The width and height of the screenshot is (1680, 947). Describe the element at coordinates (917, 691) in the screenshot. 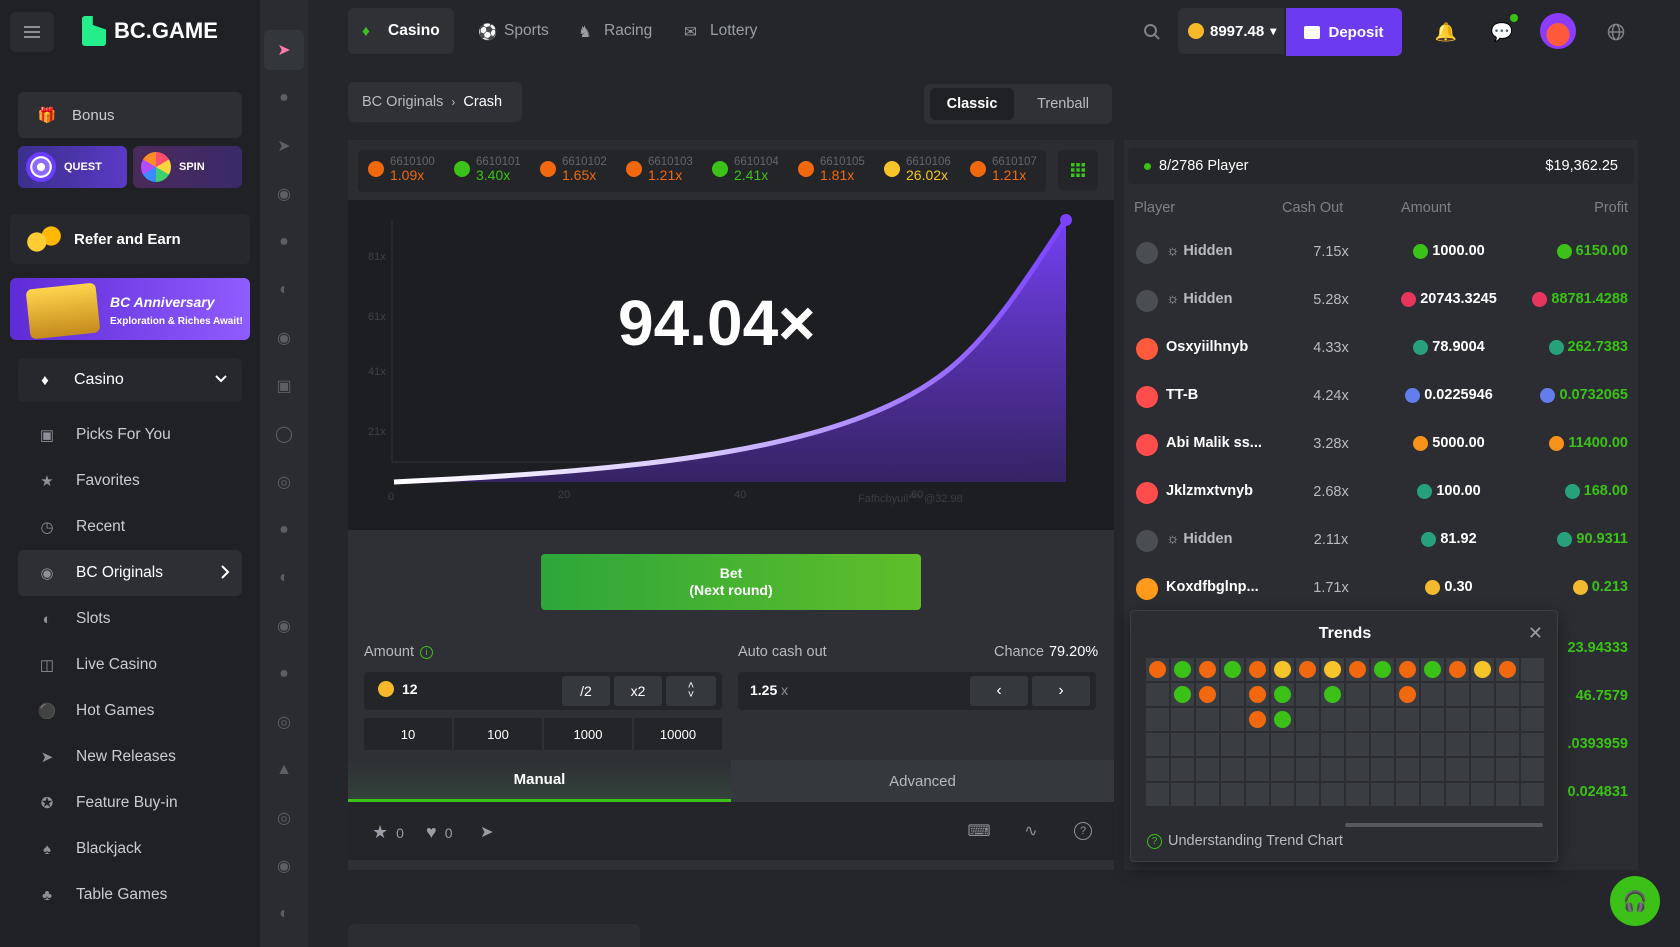

I see `auto-cashout-input: 1.25 x ‹ ›` at that location.